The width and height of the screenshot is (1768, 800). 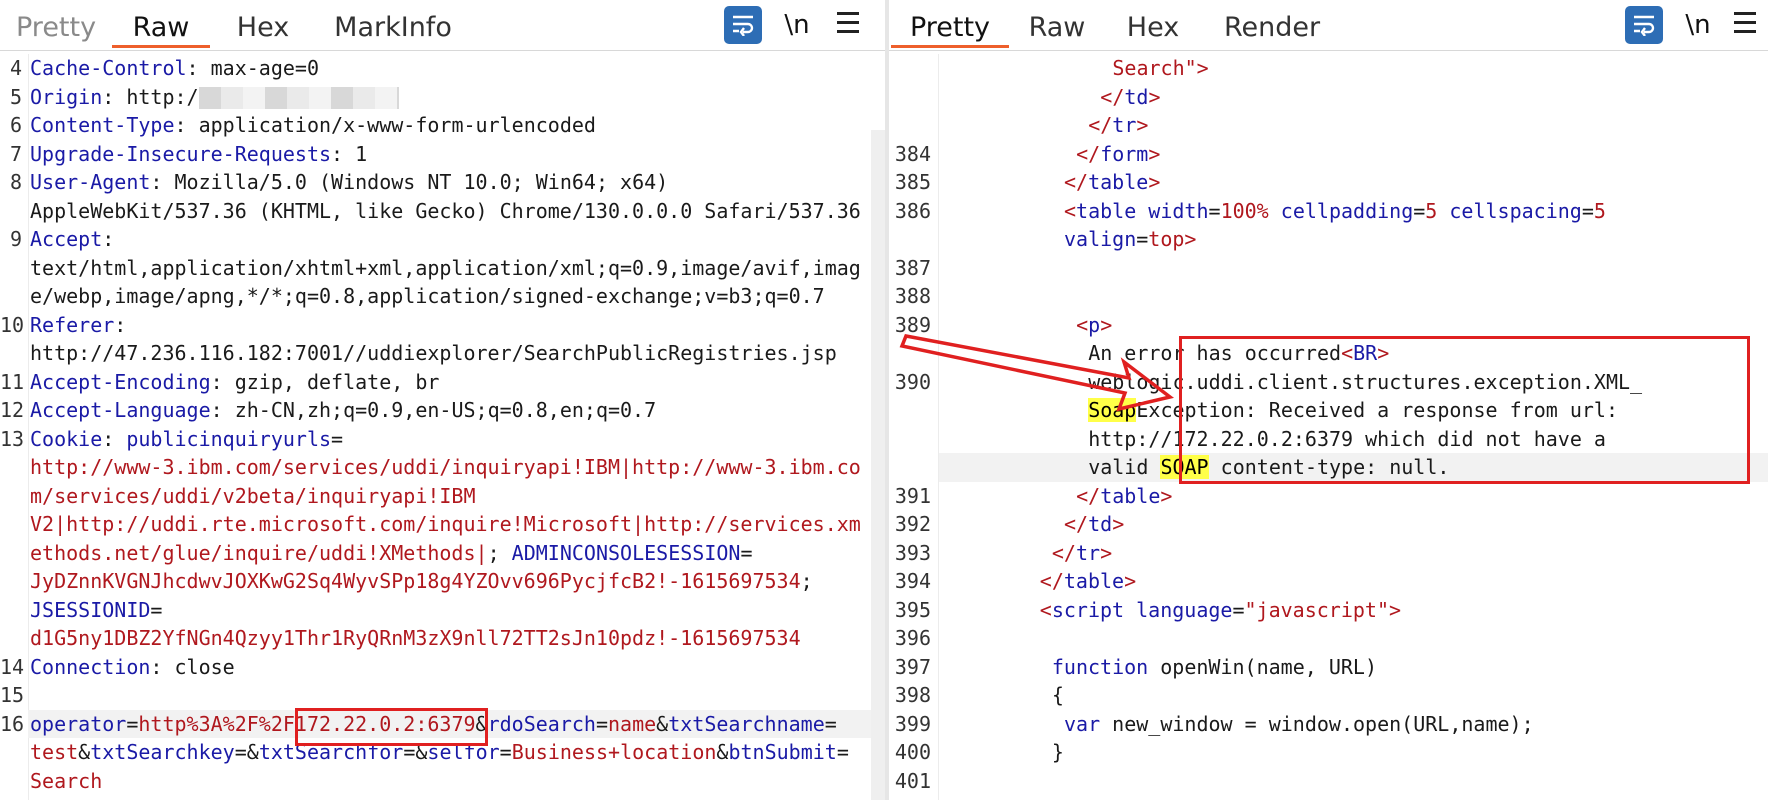 I want to click on code-line: 7 Upgrade-Insecure-Requests: 1, so click(x=442, y=154).